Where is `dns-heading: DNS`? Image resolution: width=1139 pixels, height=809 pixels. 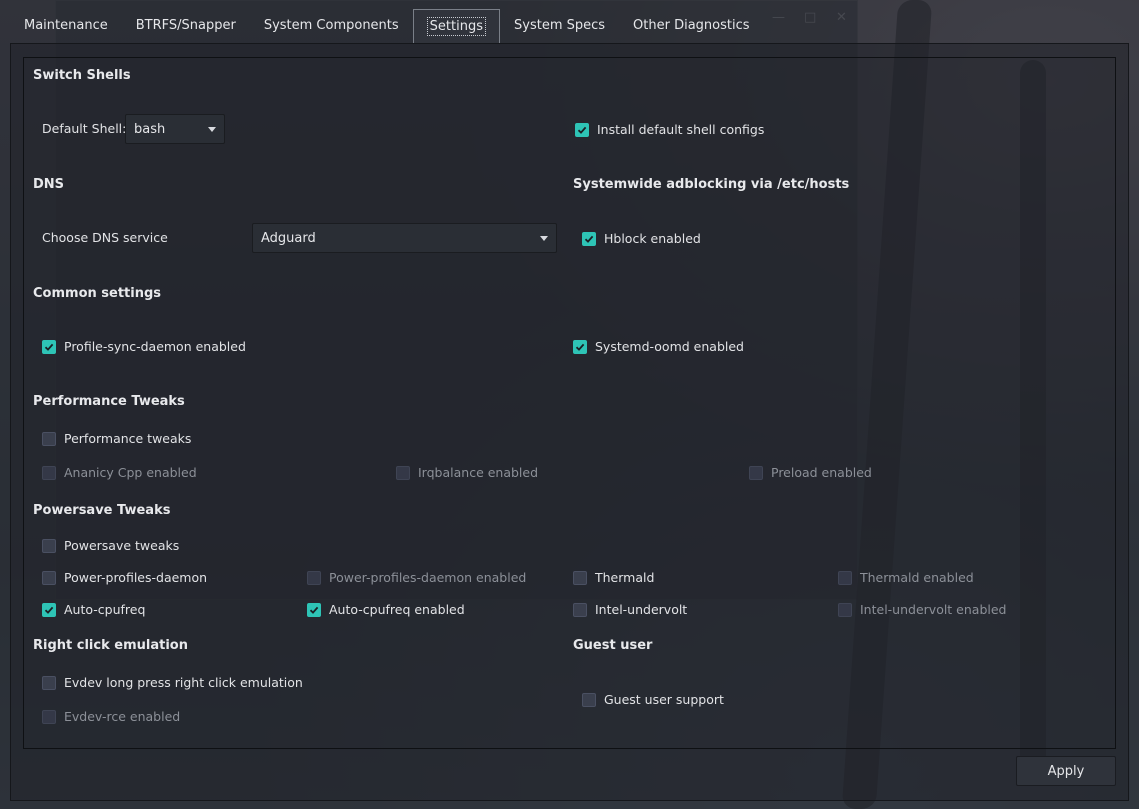 dns-heading: DNS is located at coordinates (49, 184).